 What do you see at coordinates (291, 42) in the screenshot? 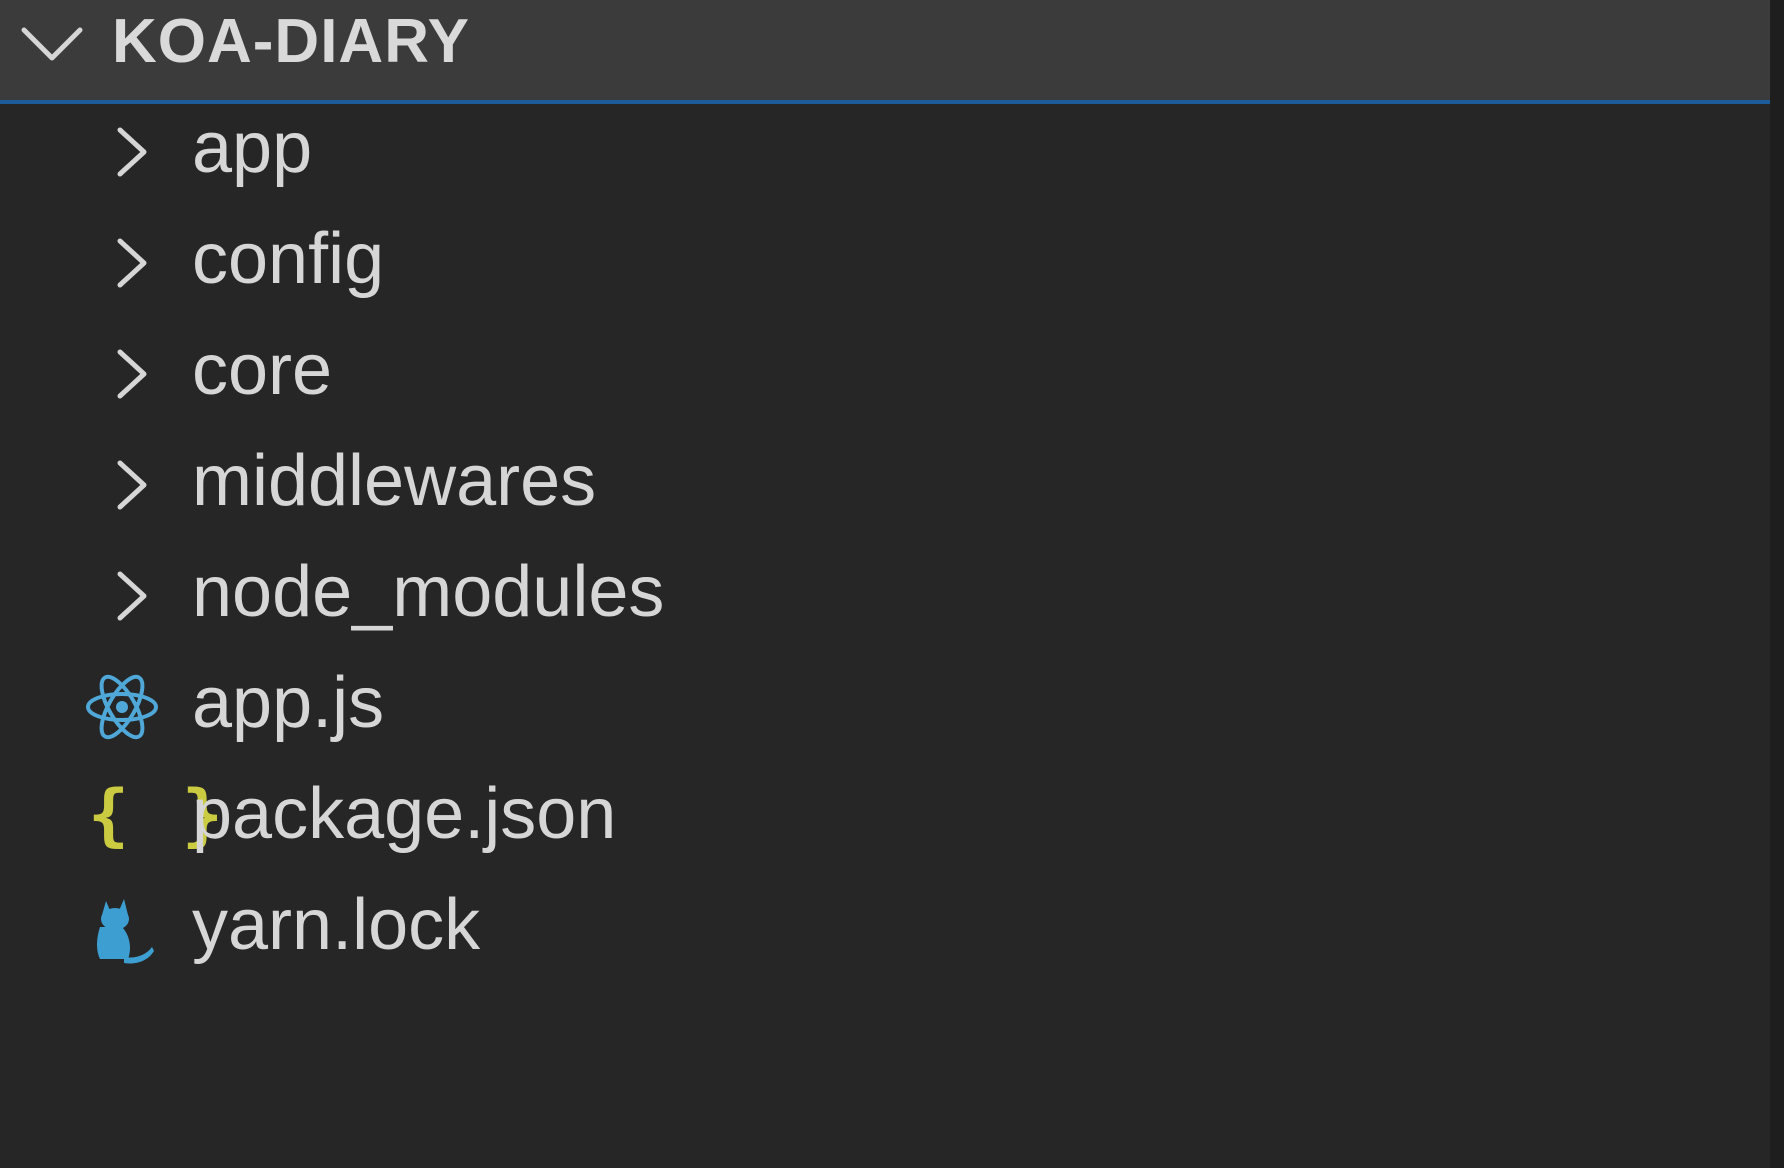
I see `project-title: KOA-DIARY` at bounding box center [291, 42].